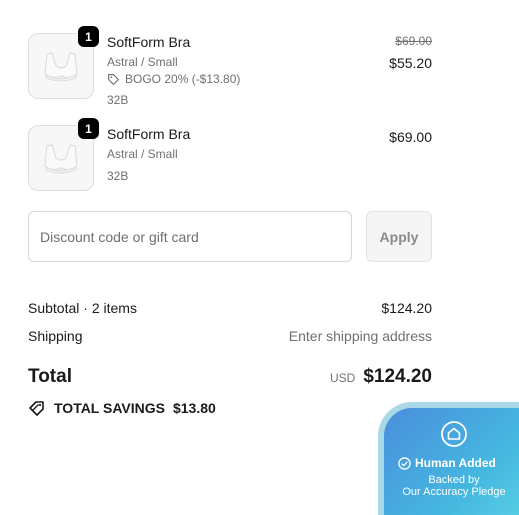  I want to click on total-value: $124.20, so click(397, 376).